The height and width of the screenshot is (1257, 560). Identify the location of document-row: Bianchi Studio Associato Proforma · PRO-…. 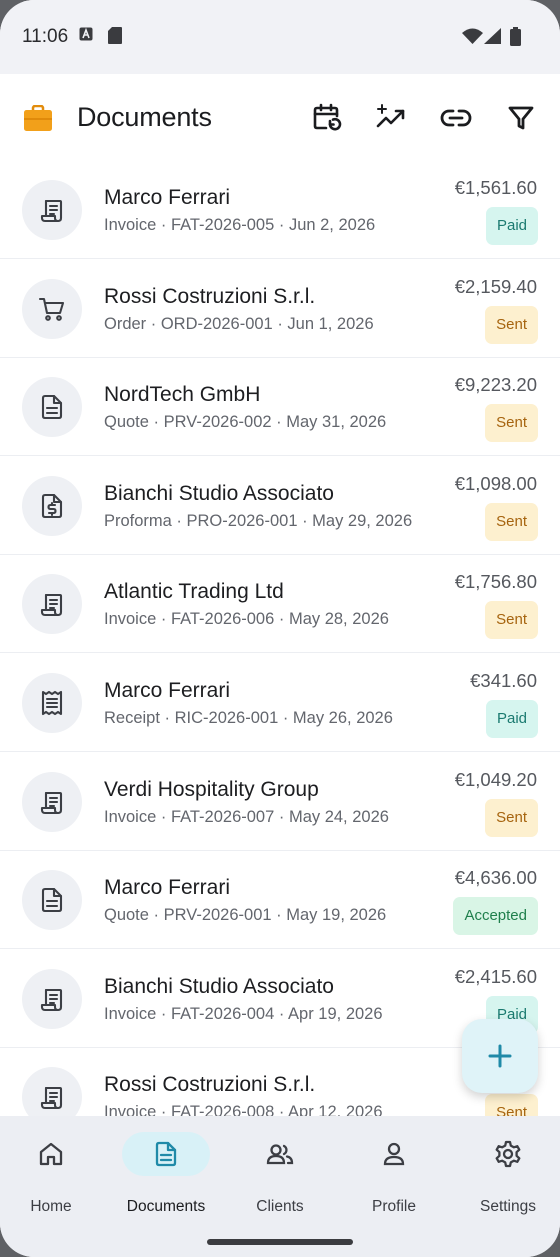
(280, 505).